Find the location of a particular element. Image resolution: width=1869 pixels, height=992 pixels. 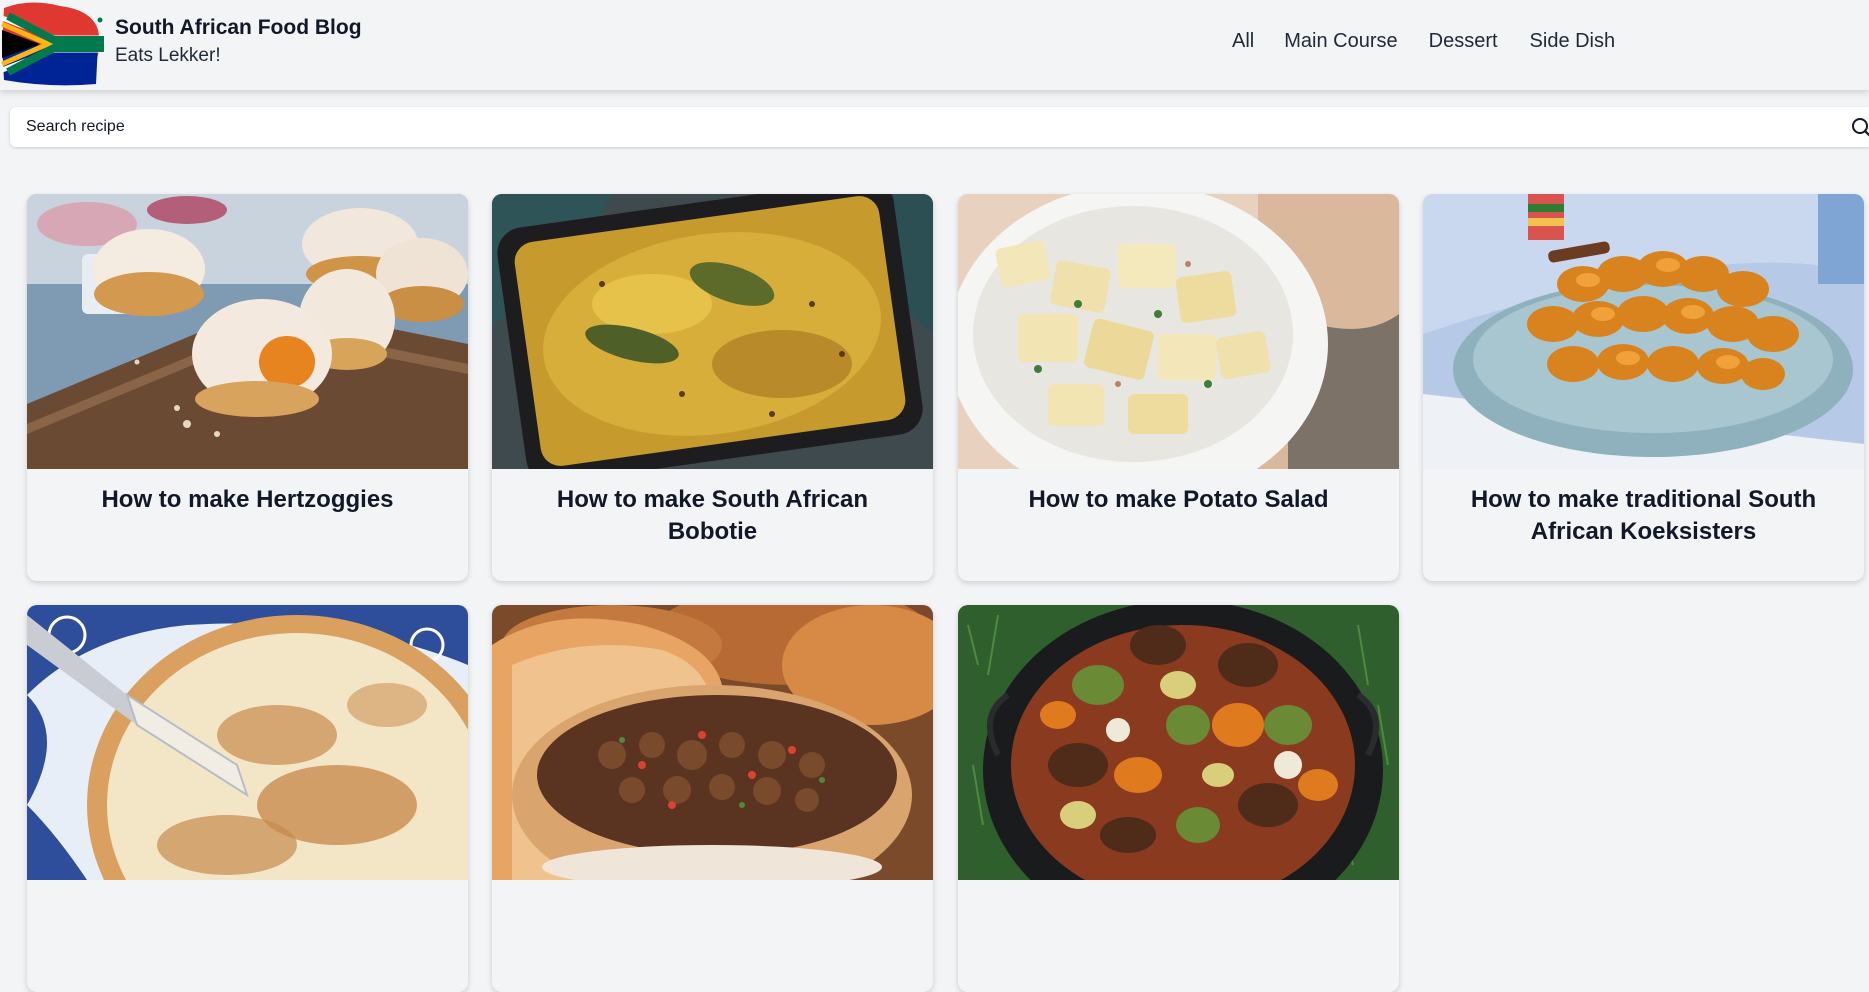

site-tagline: Eats Lekker! is located at coordinates (168, 55).